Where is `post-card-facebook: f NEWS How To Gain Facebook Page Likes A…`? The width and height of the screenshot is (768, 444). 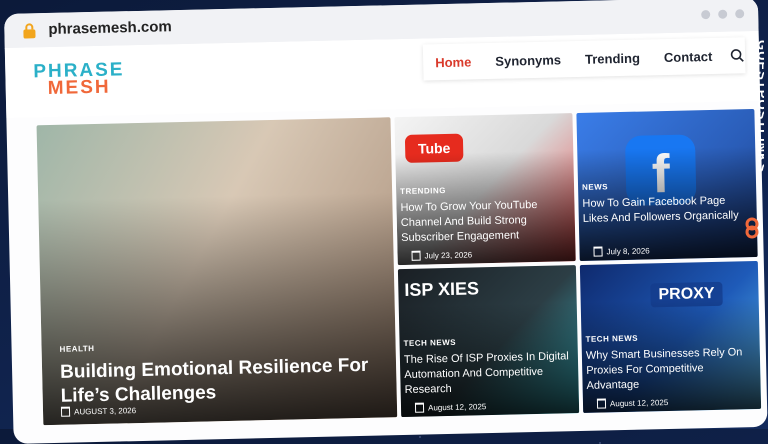 post-card-facebook: f NEWS How To Gain Facebook Page Likes A… is located at coordinates (667, 185).